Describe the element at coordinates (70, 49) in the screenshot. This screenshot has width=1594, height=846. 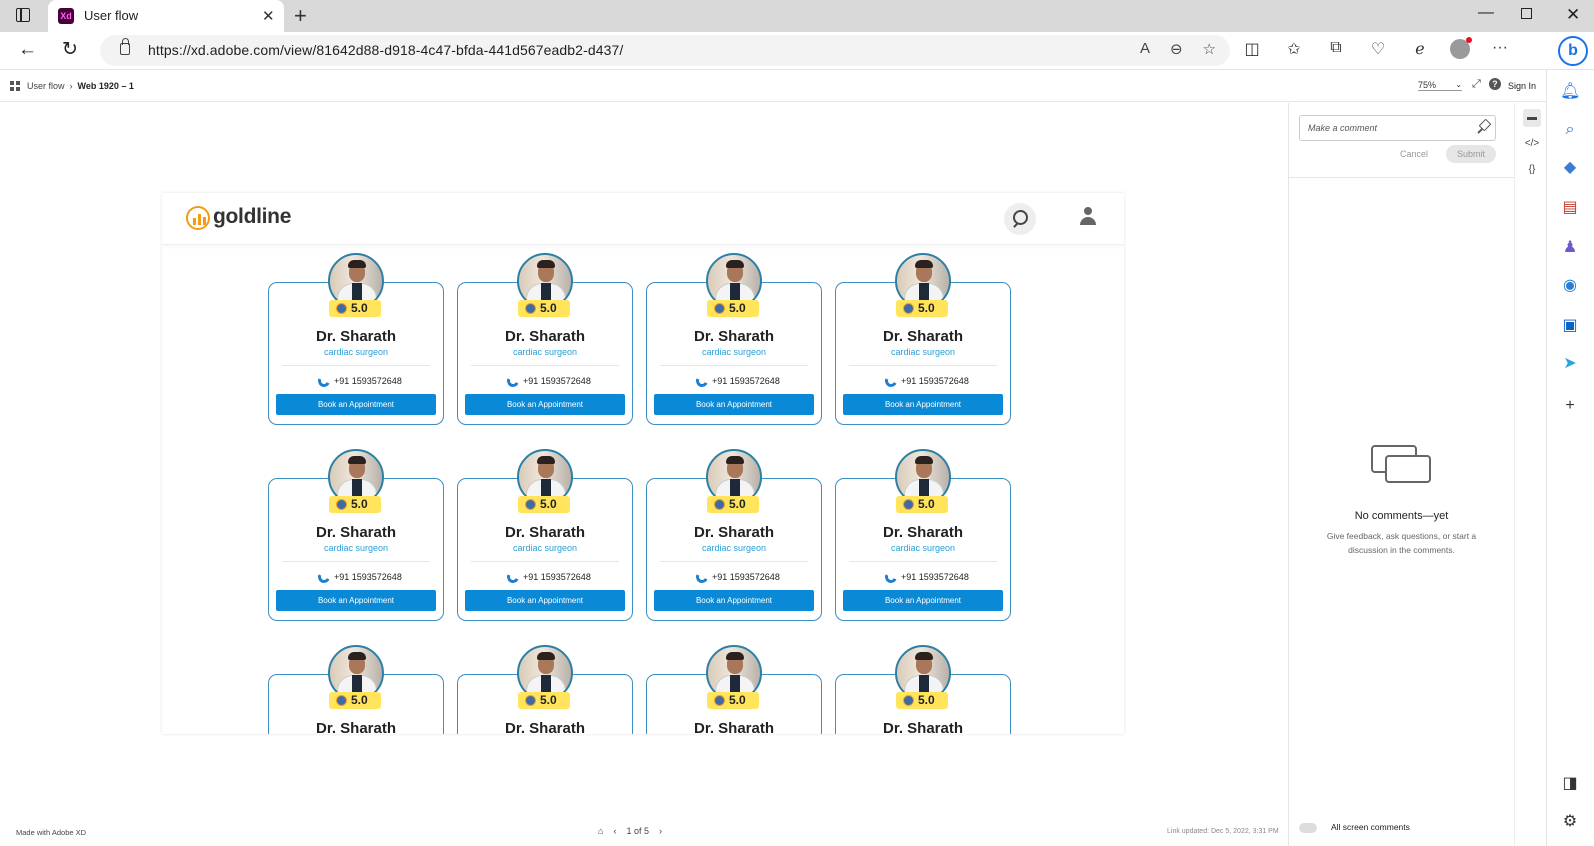
I see `reload-icon: ↻` at that location.